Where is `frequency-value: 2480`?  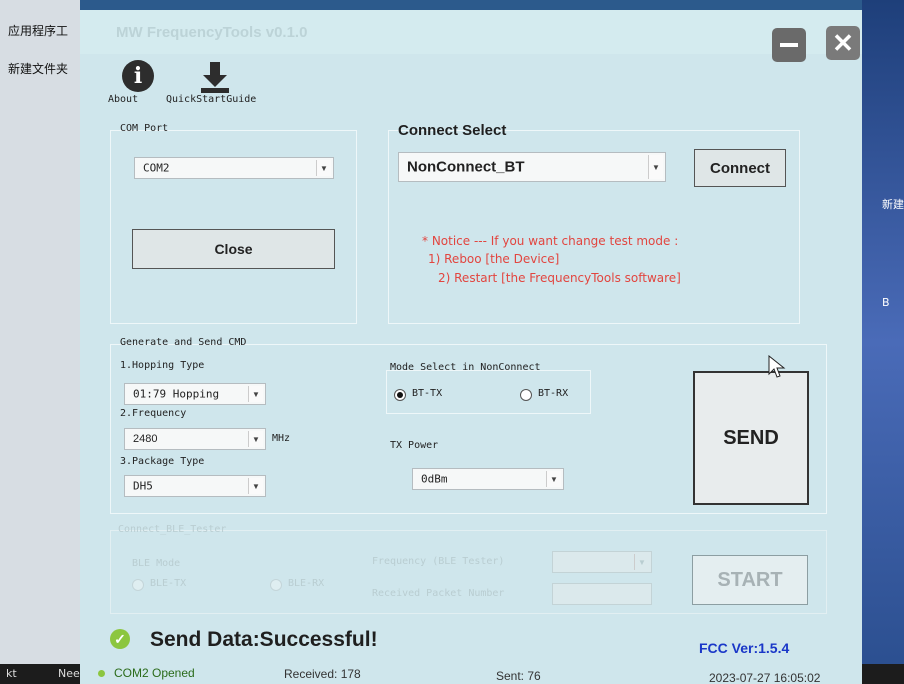
frequency-value: 2480 is located at coordinates (145, 439).